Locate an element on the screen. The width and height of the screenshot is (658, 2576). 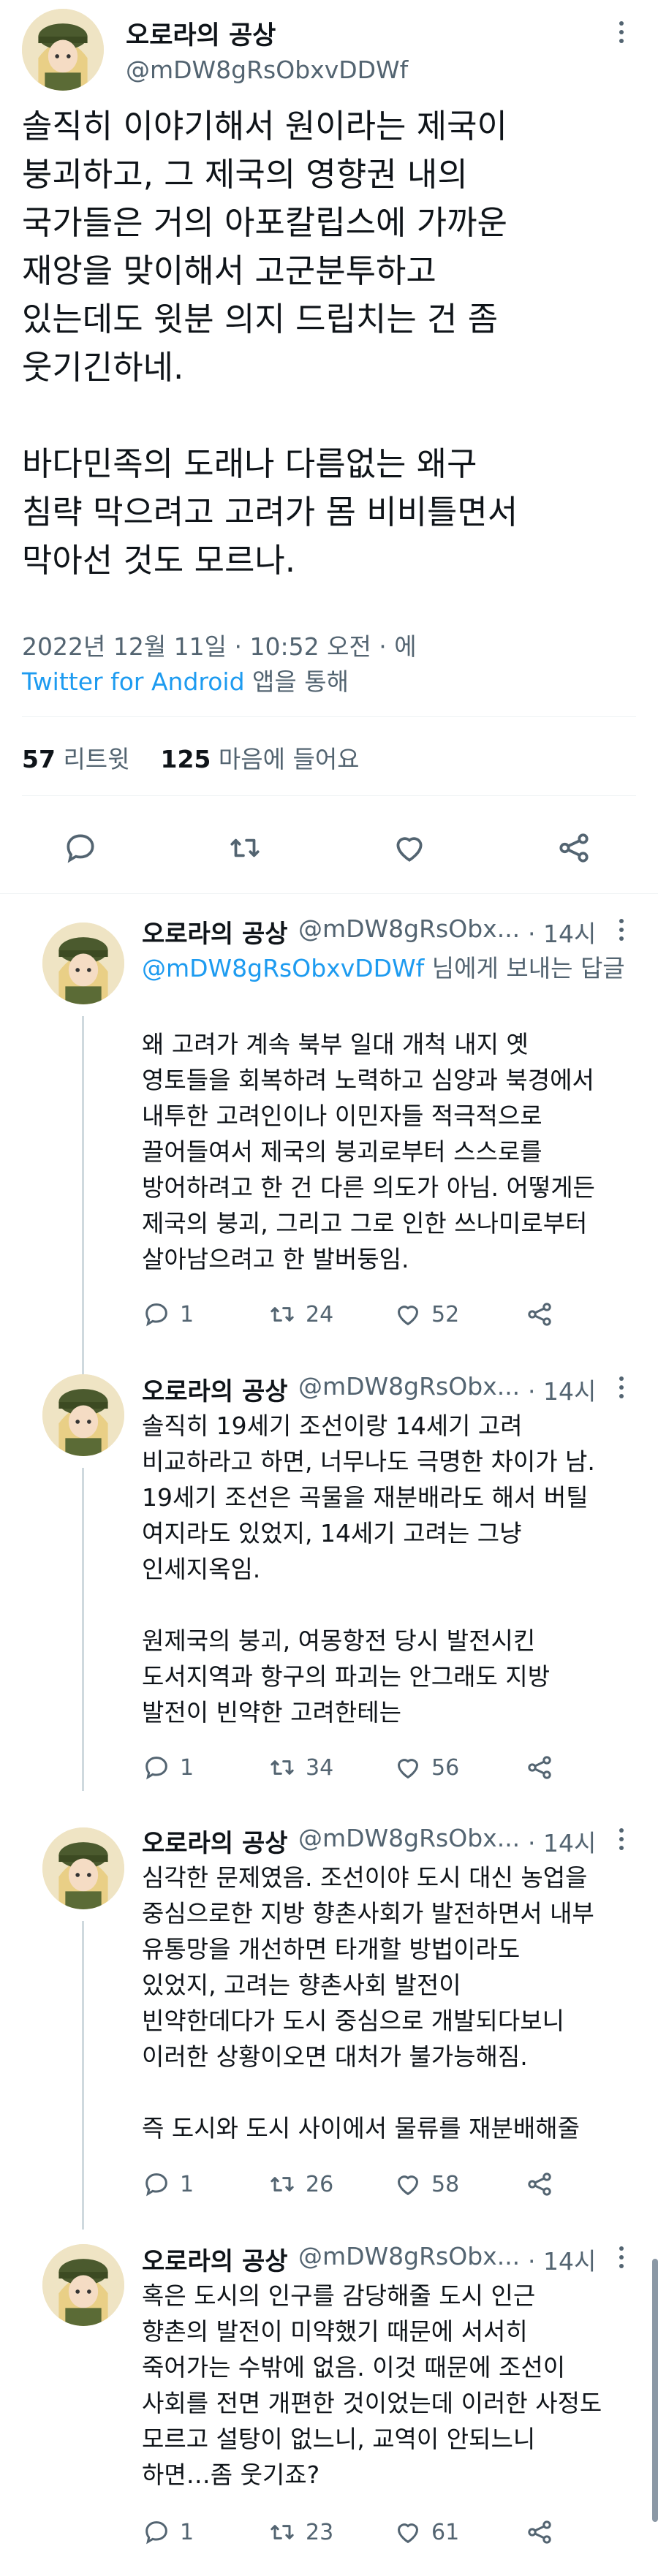
tweet-stats: 57 리트윗 125 마음에 들어요 is located at coordinates (191, 757).